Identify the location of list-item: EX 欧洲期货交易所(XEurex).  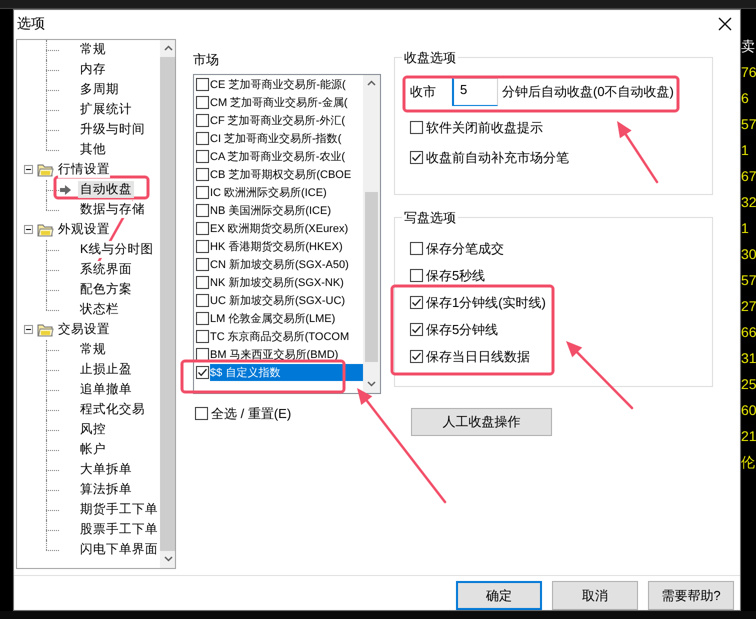
(286, 229).